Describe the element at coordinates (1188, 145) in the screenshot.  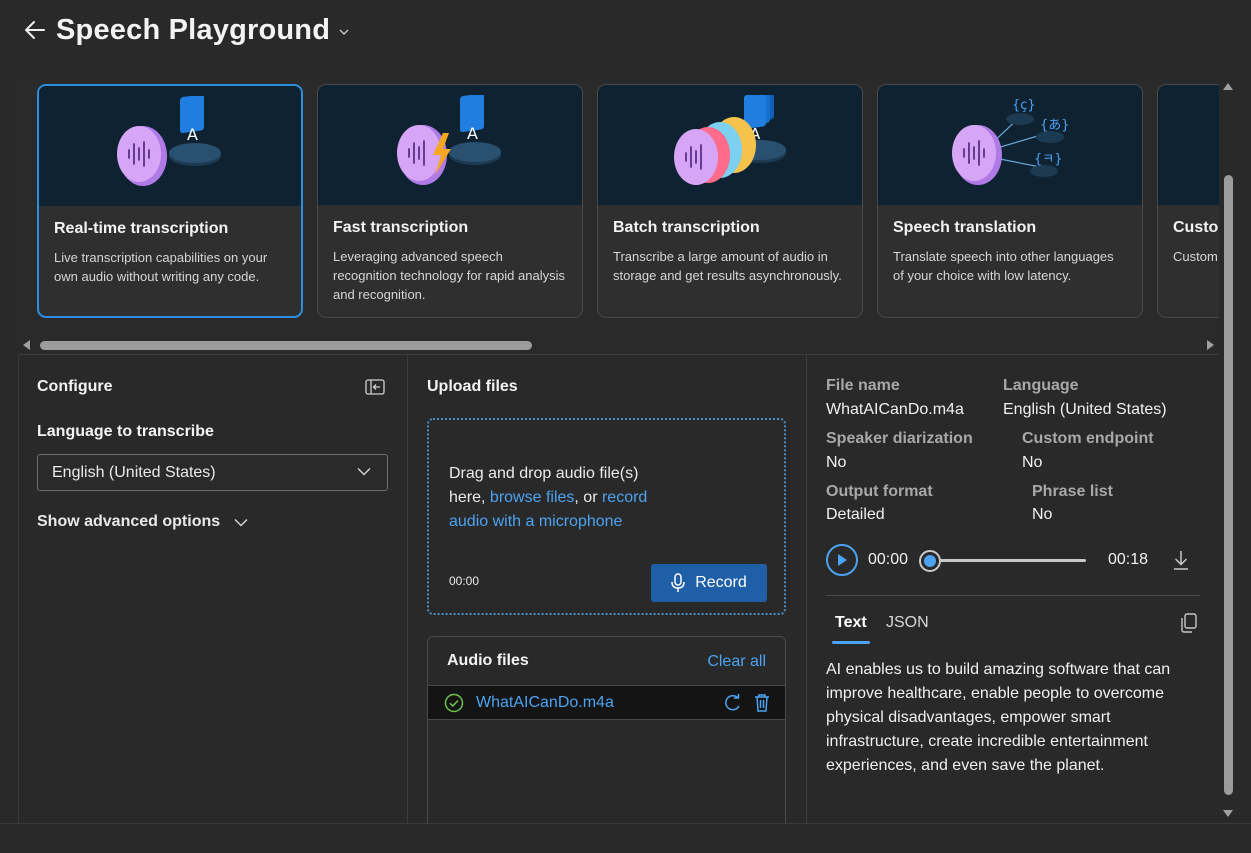
I see `custom-art` at that location.